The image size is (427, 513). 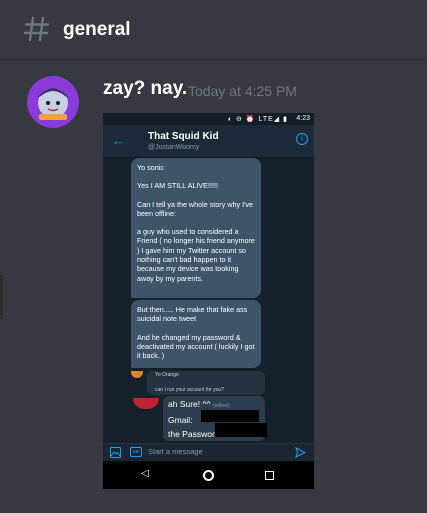 I want to click on nav-home-icon, so click(x=208, y=475).